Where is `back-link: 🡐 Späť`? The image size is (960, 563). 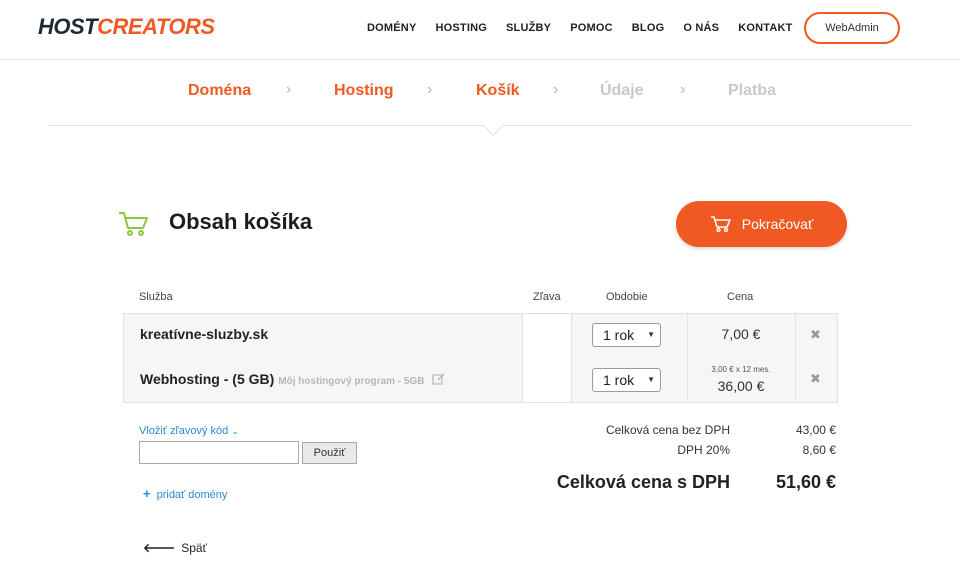
back-link: 🡐 Späť is located at coordinates (175, 547).